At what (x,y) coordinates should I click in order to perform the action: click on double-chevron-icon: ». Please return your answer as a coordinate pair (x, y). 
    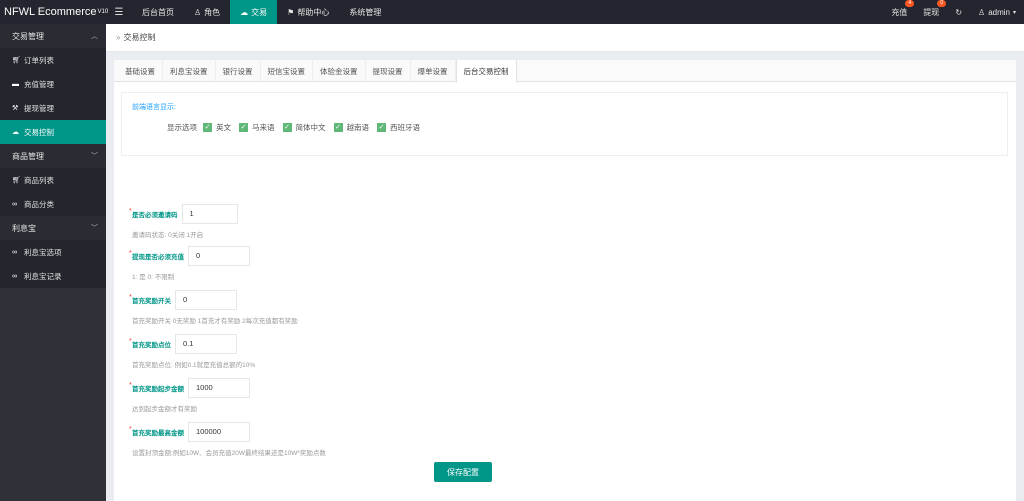
    Looking at the image, I should click on (118, 37).